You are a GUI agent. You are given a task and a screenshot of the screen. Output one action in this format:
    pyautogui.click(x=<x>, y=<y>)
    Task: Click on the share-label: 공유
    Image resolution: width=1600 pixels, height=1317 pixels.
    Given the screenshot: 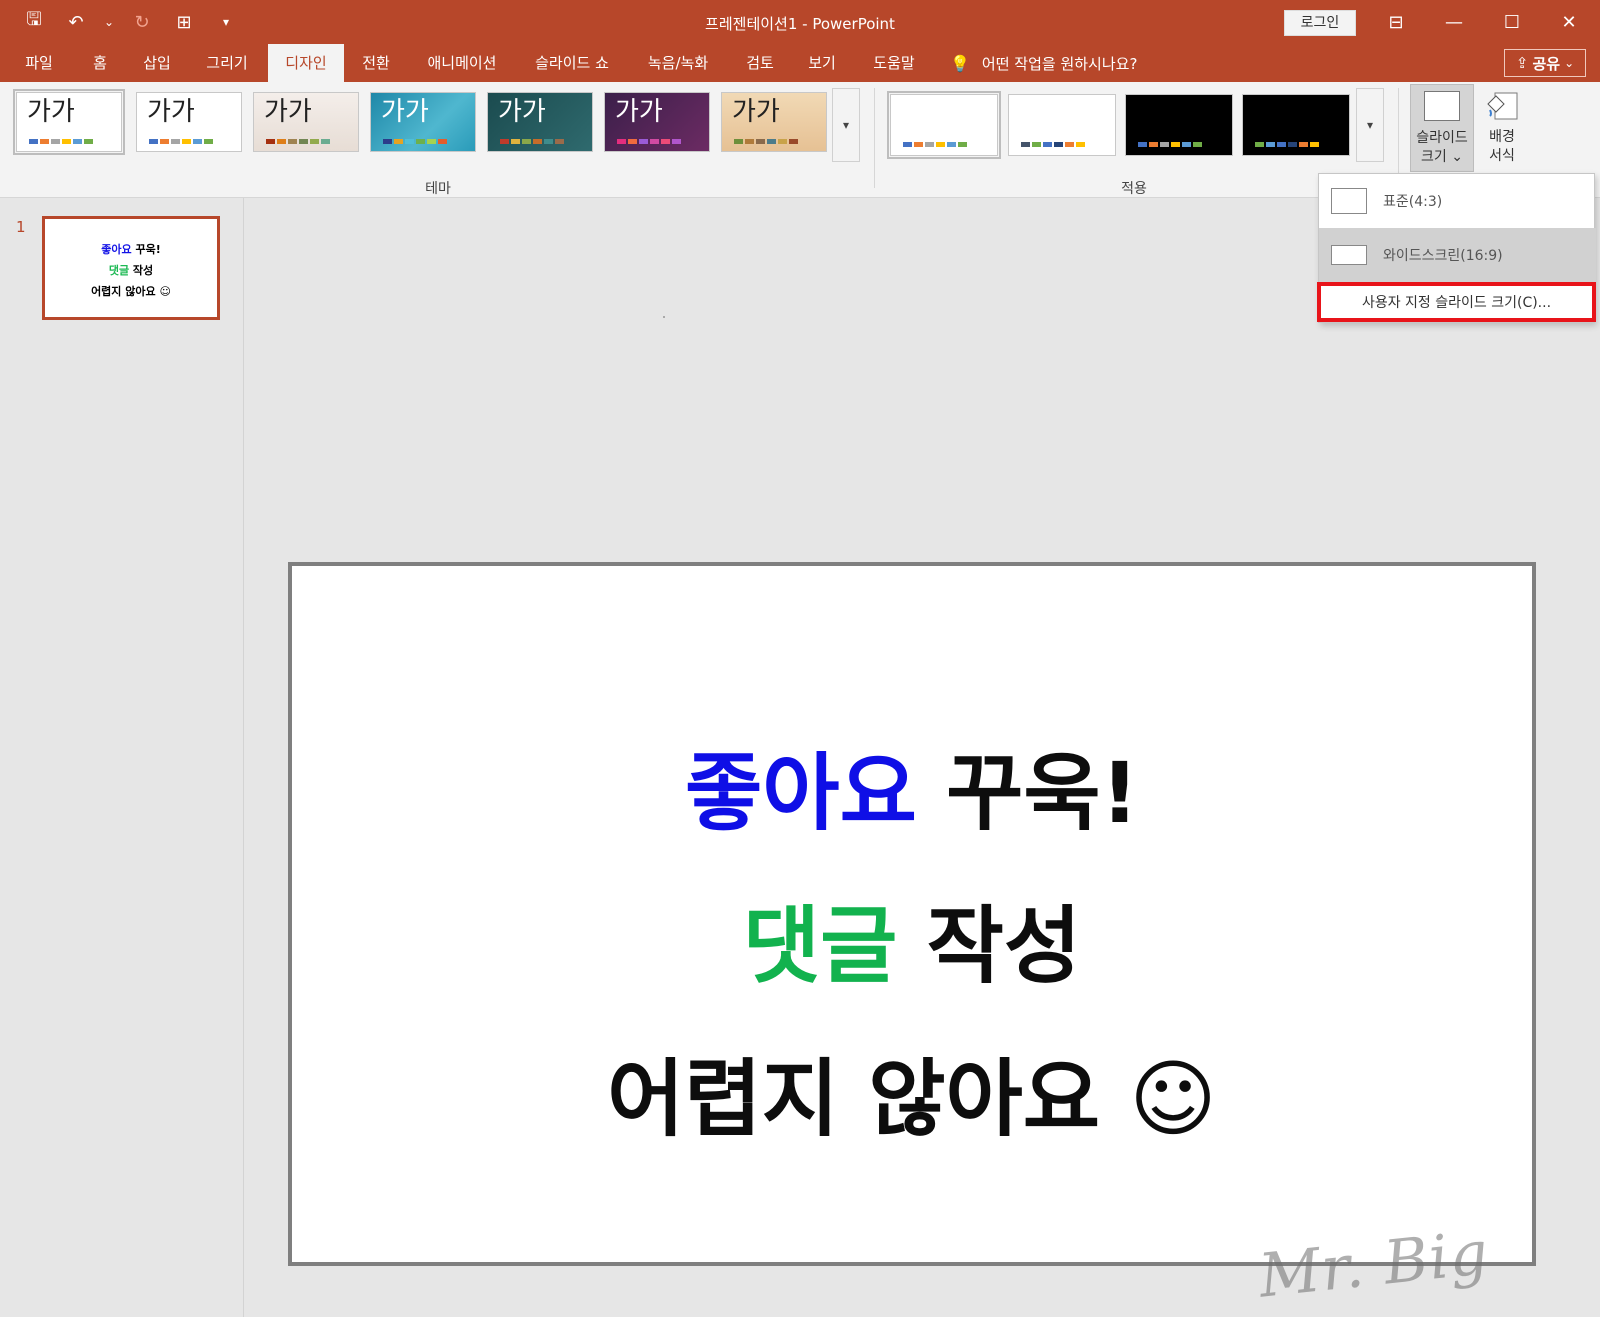 What is the action you would take?
    pyautogui.click(x=1546, y=63)
    